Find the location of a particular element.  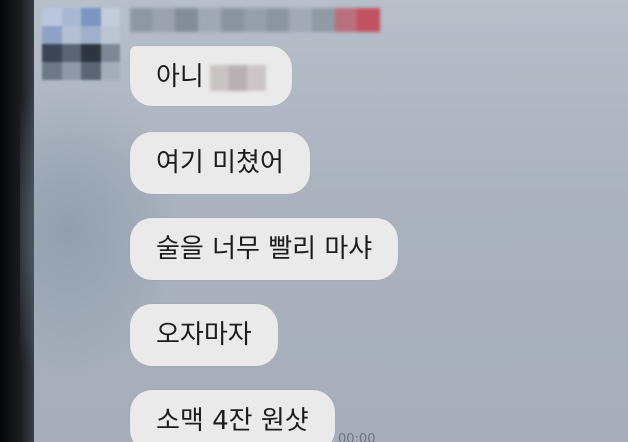

message-text: 오자마자 is located at coordinates (204, 335).